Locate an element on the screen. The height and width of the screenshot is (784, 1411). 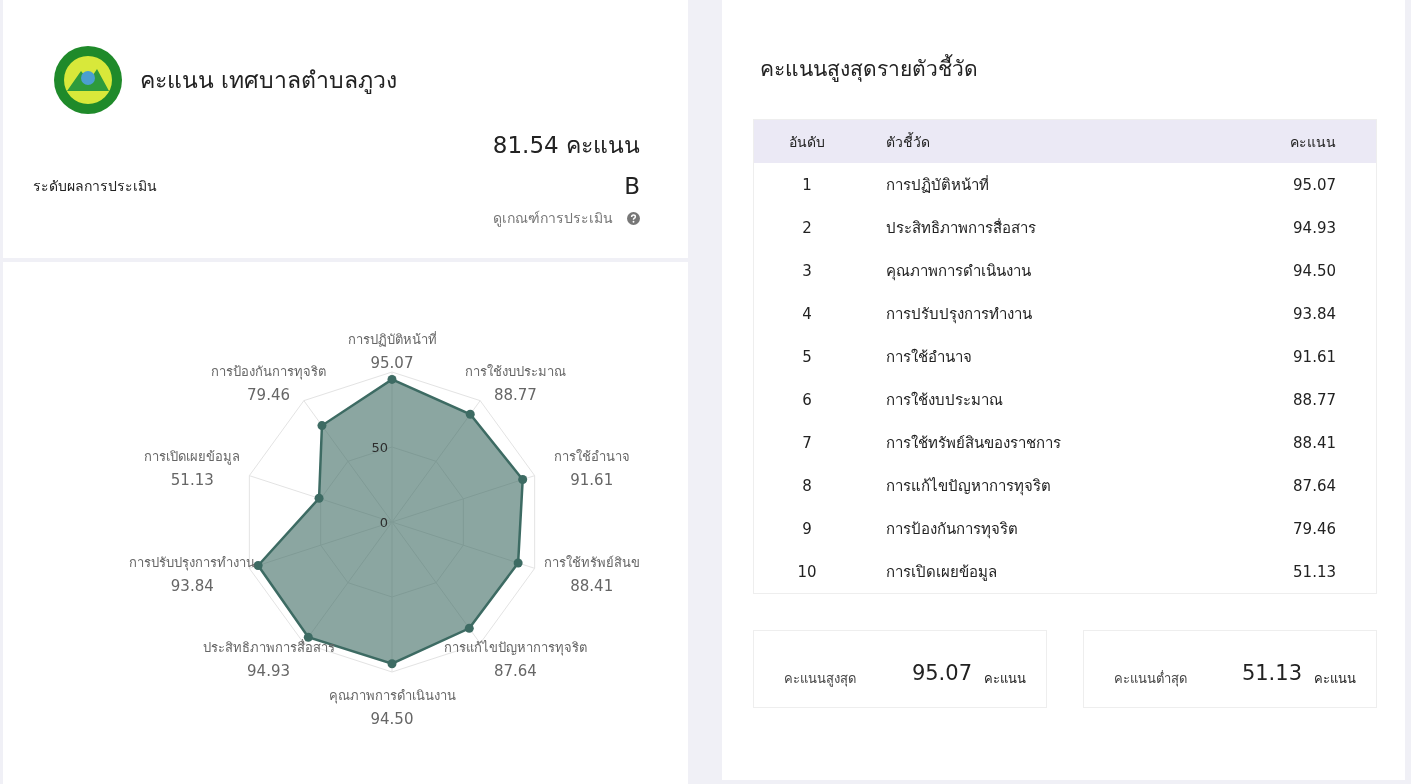
value-label: 79.46 is located at coordinates (269, 395).